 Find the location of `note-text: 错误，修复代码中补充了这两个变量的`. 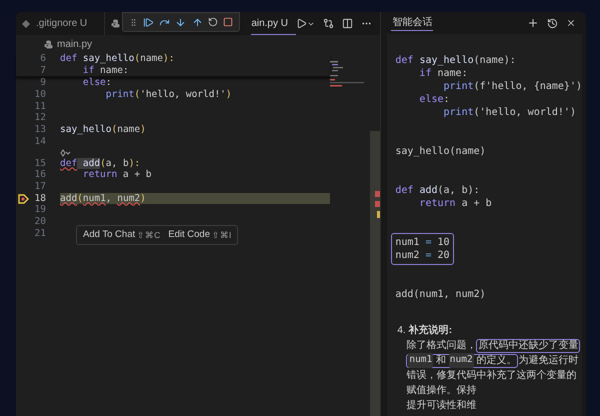

note-text: 错误，修复代码中补充了这两个变量的 is located at coordinates (491, 375).